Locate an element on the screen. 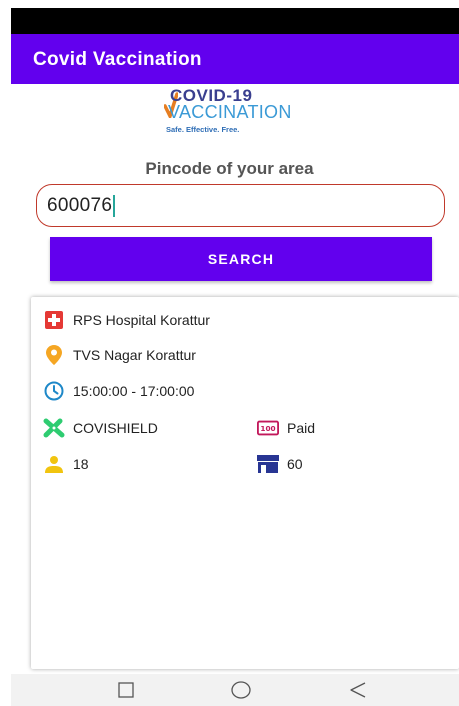 The height and width of the screenshot is (706, 459). vaccine-row: COVISHIELD is located at coordinates (100, 428).